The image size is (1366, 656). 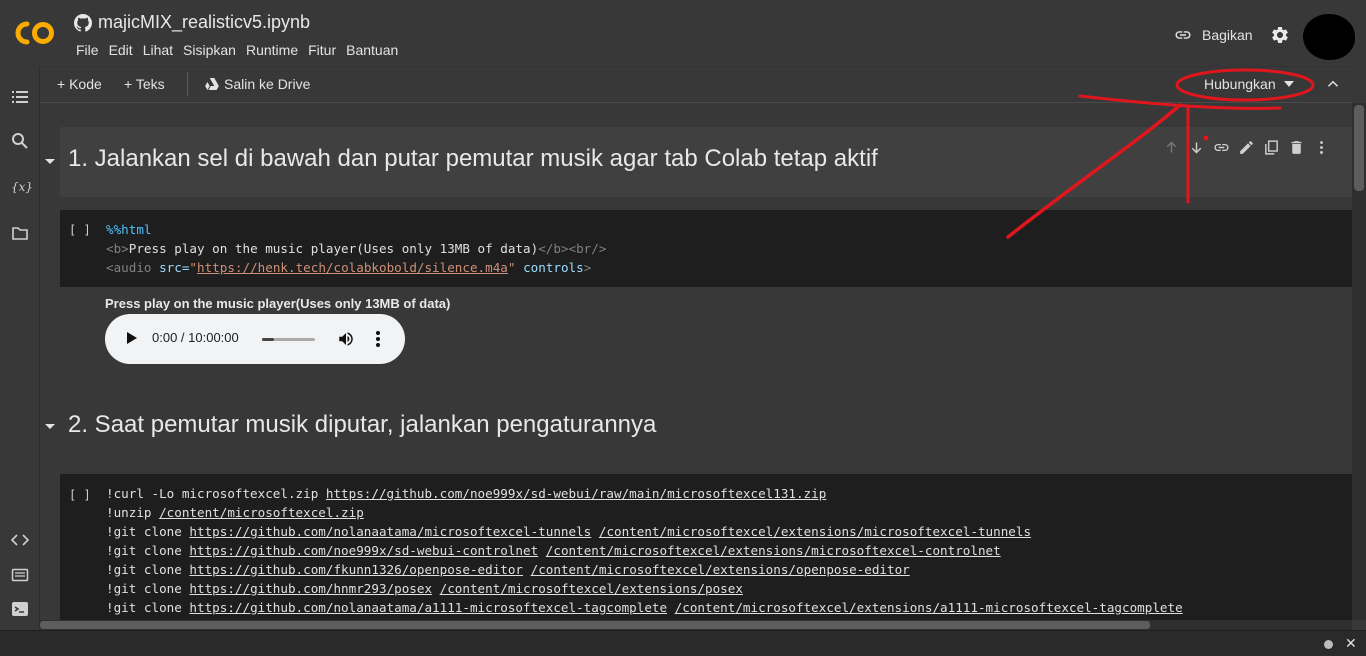 I want to click on menu-runtime: Runtime, so click(x=272, y=50).